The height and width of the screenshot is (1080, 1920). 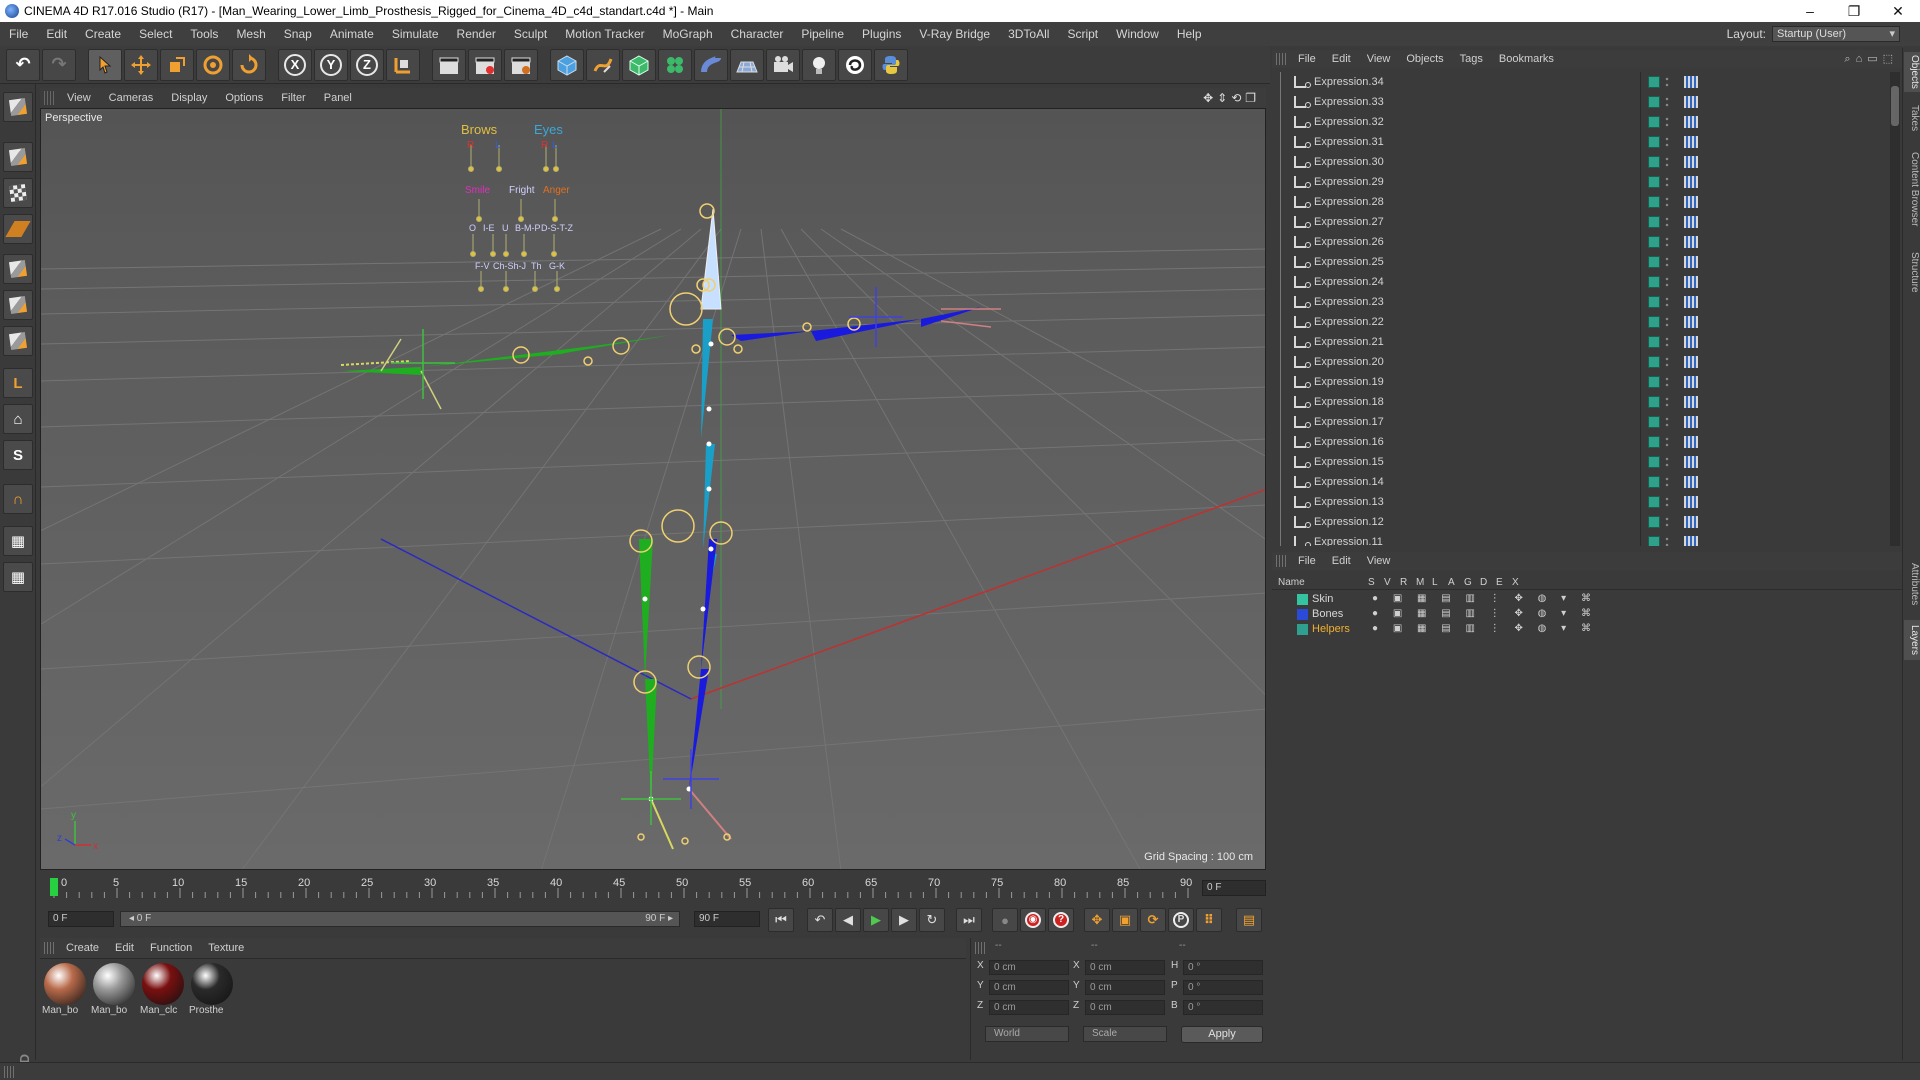 What do you see at coordinates (298, 34) in the screenshot?
I see `menu-snap: Snap` at bounding box center [298, 34].